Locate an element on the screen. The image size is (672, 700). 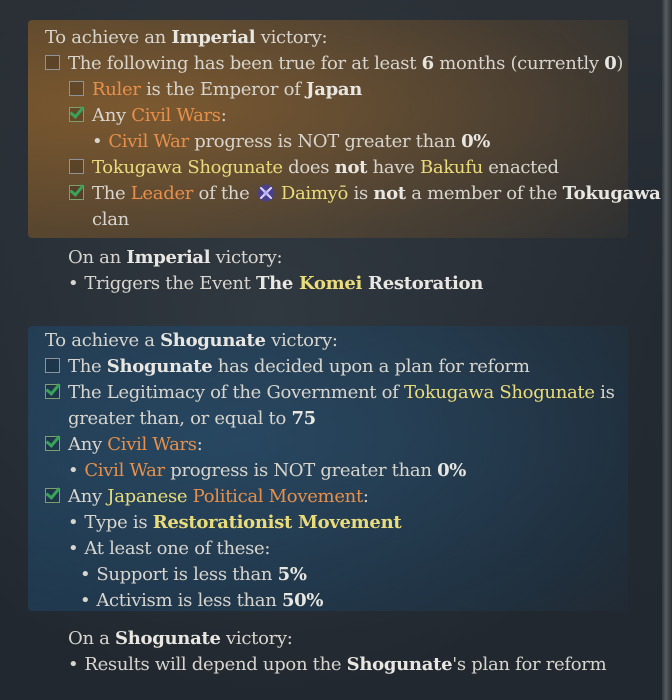
daimyo-icon is located at coordinates (266, 193).